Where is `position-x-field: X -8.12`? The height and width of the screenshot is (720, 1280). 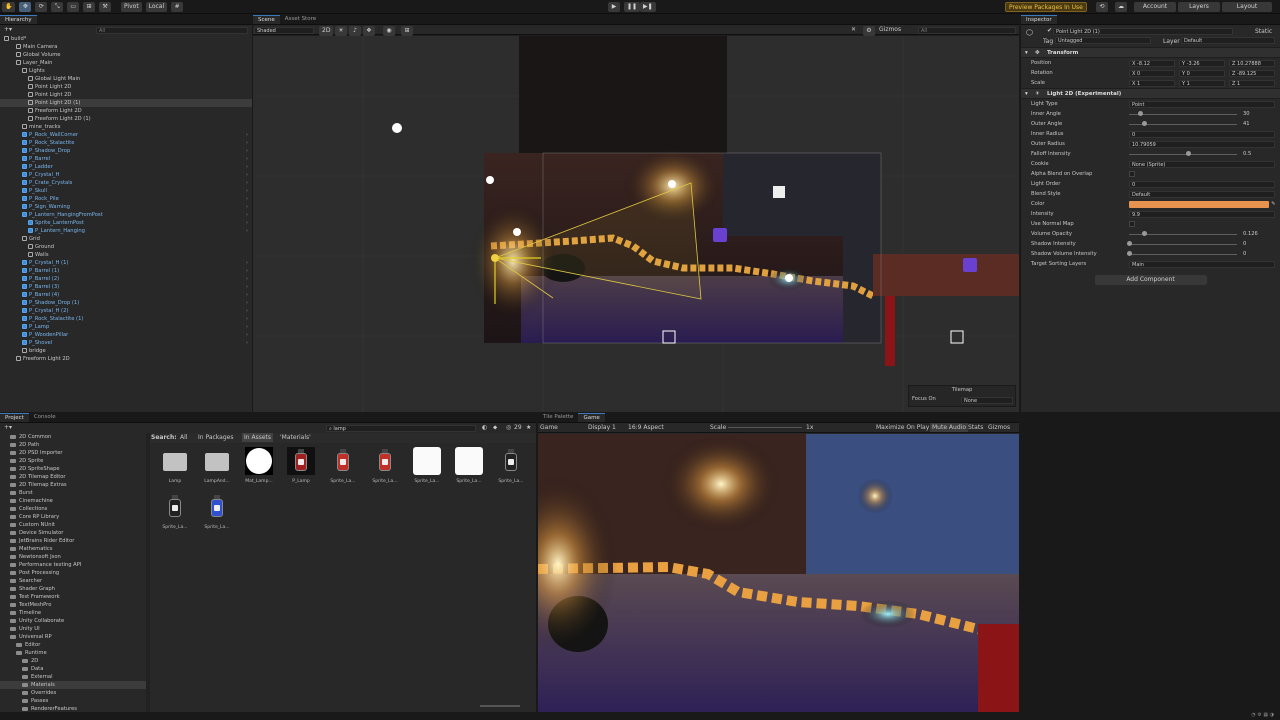
position-x-field: X -8.12 is located at coordinates (1152, 63).